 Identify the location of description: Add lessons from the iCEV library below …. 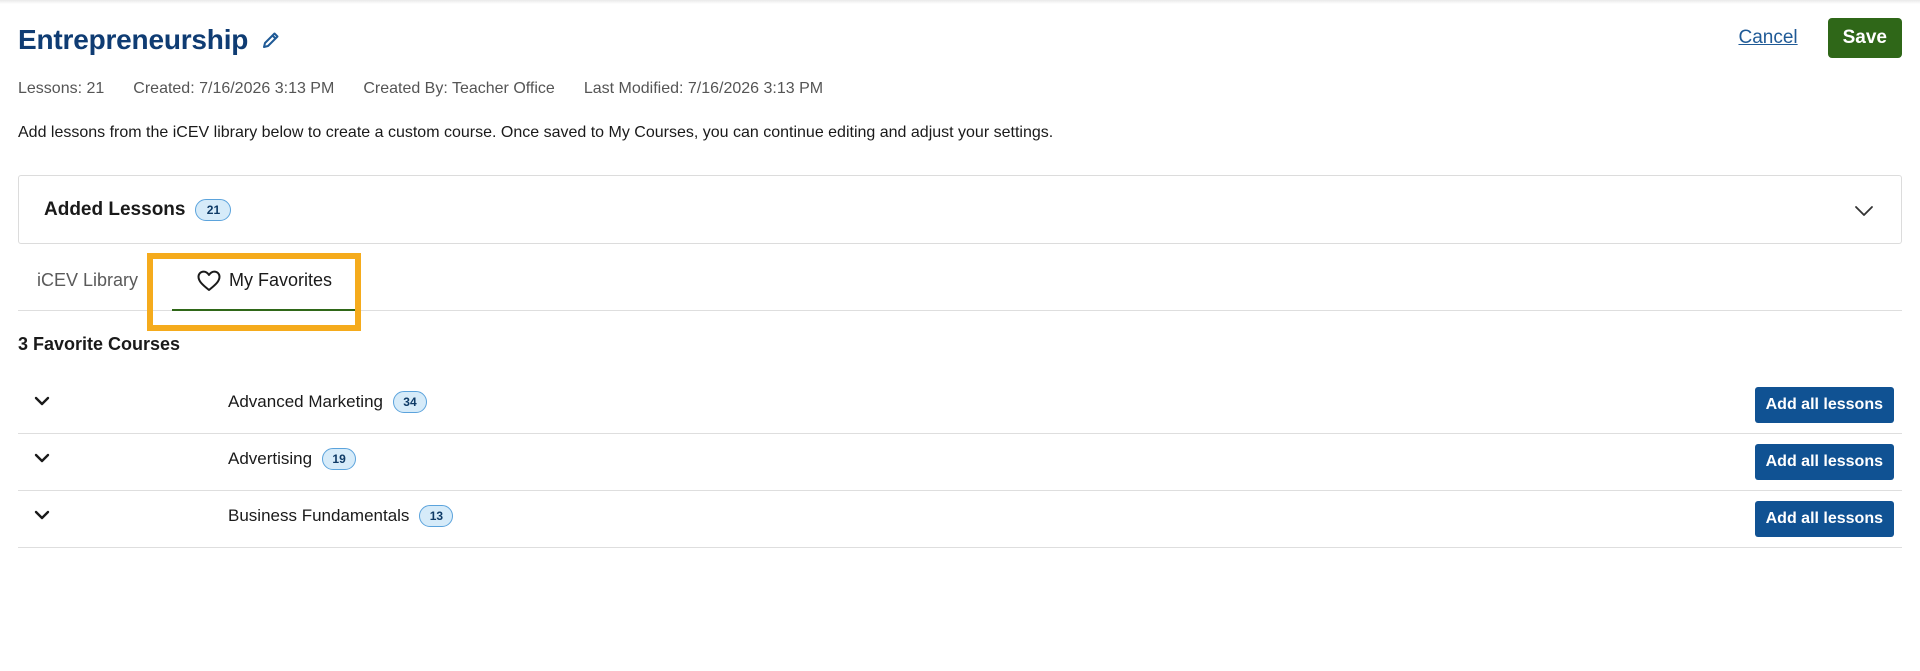
(536, 132).